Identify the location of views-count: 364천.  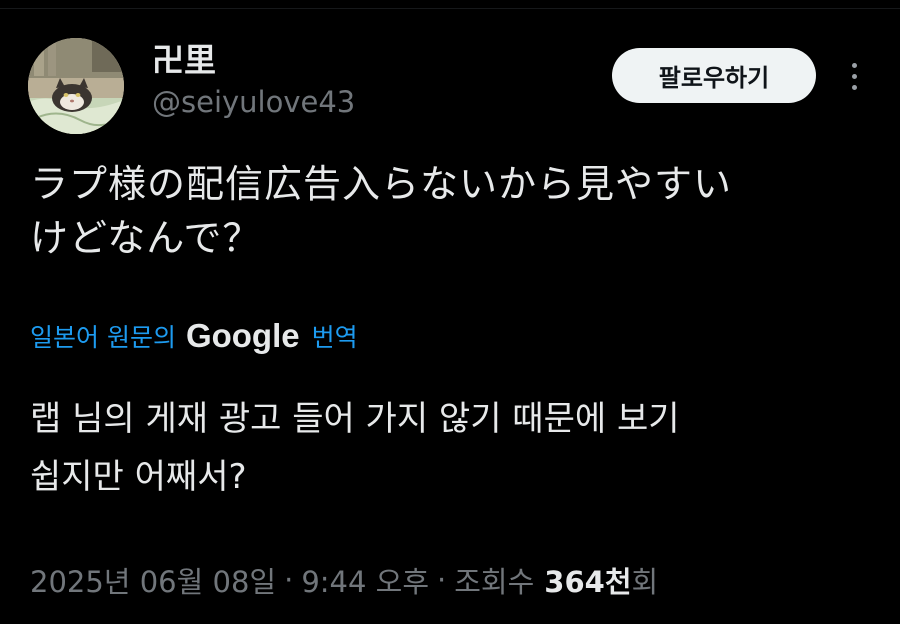
(587, 580).